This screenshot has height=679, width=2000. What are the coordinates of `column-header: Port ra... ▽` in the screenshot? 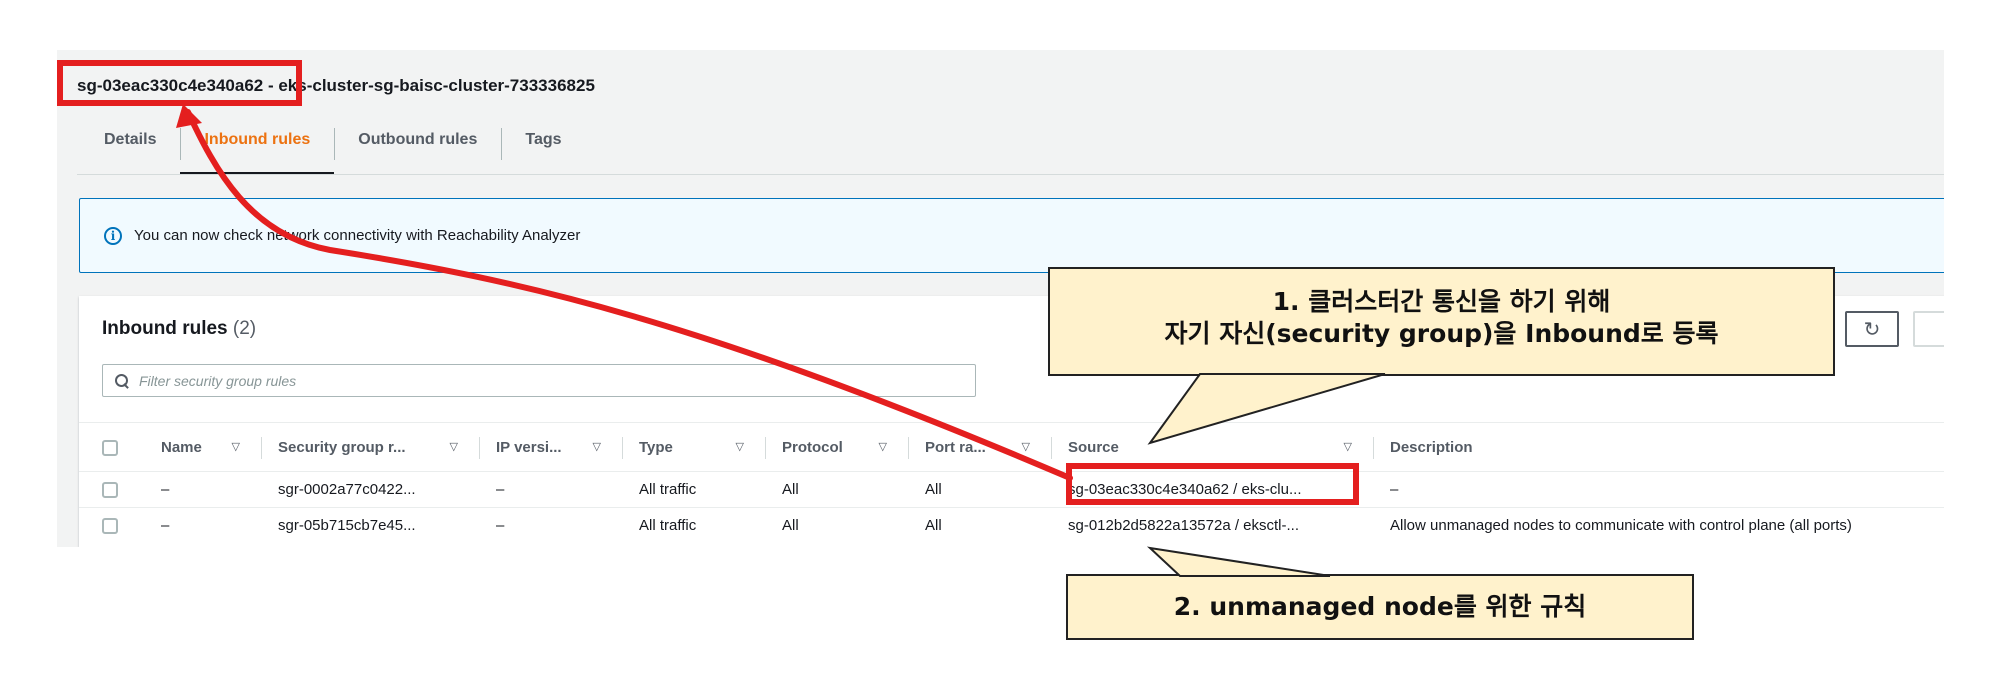 It's located at (980, 447).